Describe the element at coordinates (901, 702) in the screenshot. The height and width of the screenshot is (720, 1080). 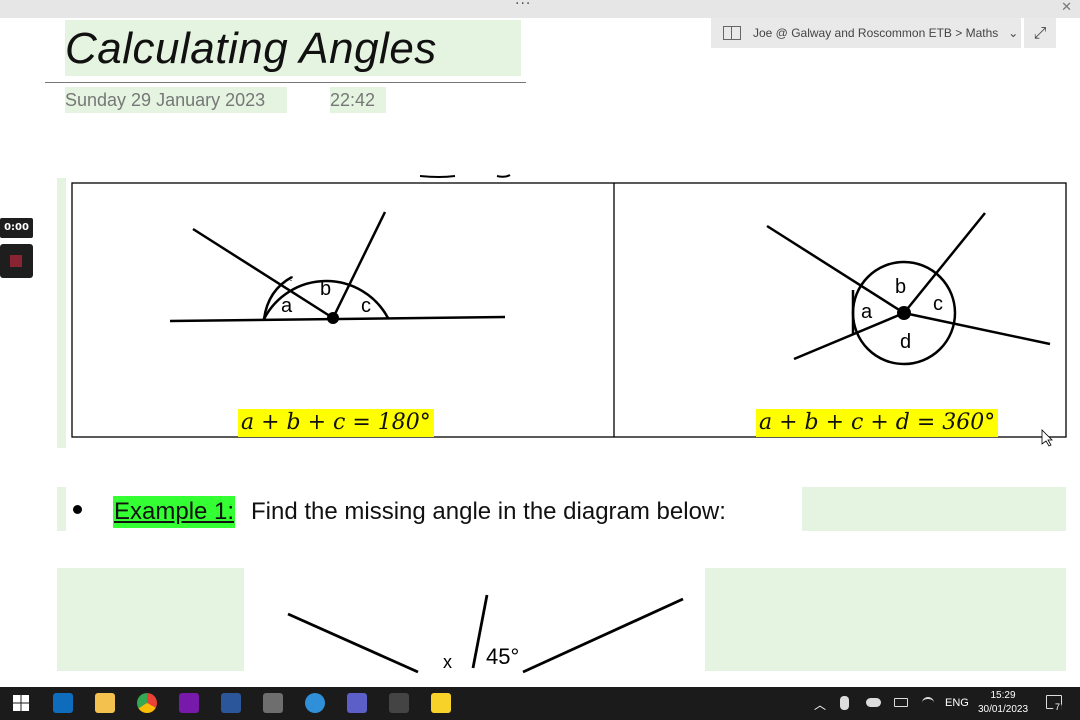
I see `battery-icon` at that location.